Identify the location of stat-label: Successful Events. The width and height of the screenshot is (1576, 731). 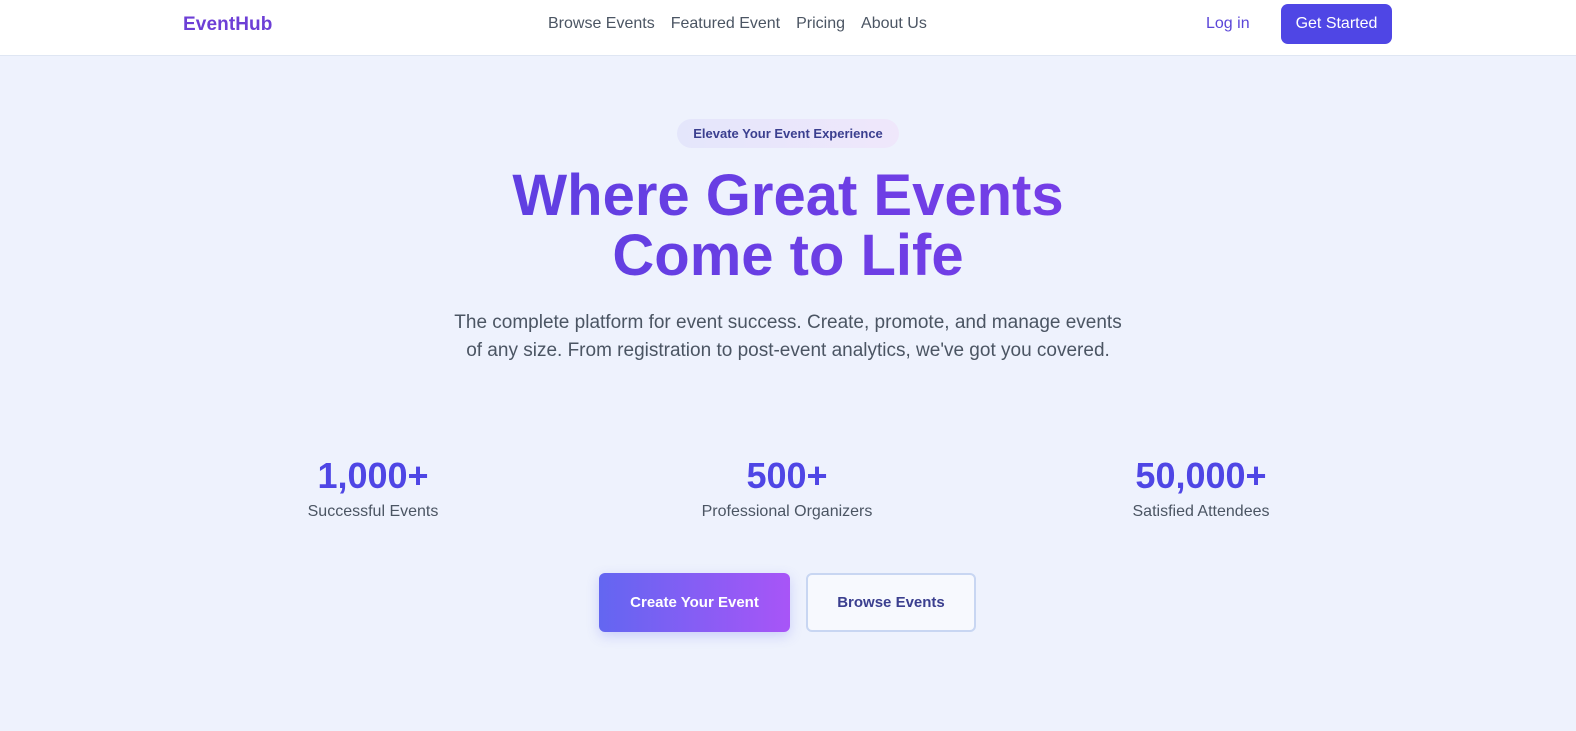
(373, 511).